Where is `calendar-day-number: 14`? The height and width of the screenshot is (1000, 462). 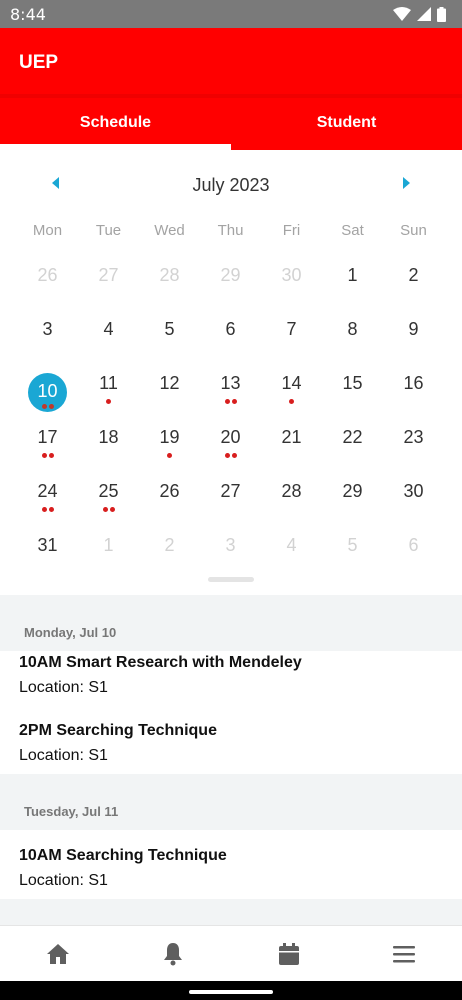
calendar-day-number: 14 is located at coordinates (291, 383).